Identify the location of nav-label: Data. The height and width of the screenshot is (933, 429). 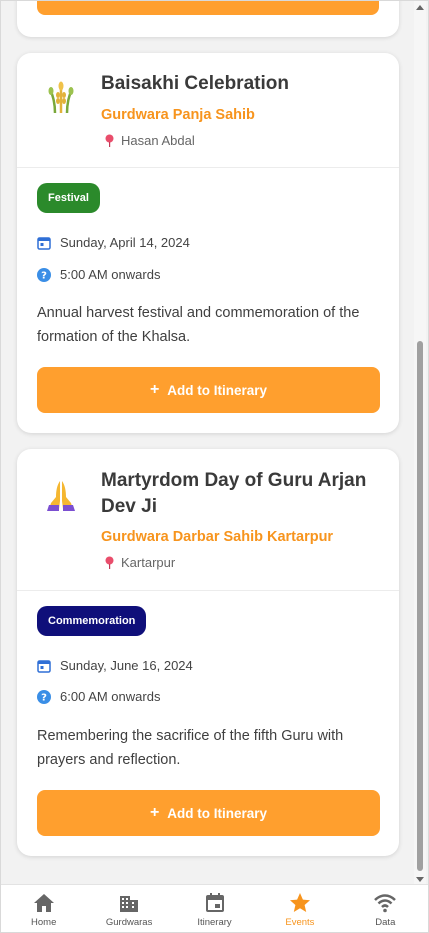
(385, 922).